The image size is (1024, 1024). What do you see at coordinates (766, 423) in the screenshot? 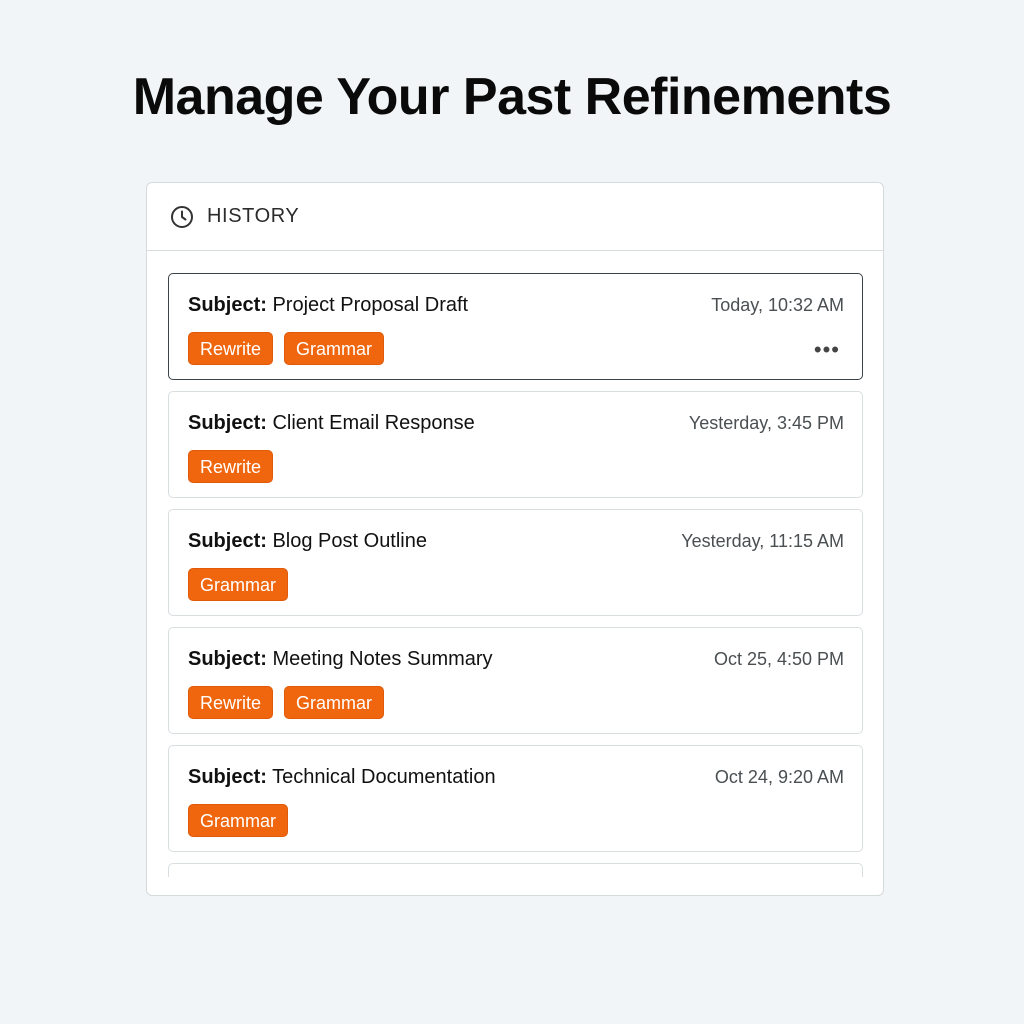
I see `history-item-time: Yesterday, 3:45 PM` at bounding box center [766, 423].